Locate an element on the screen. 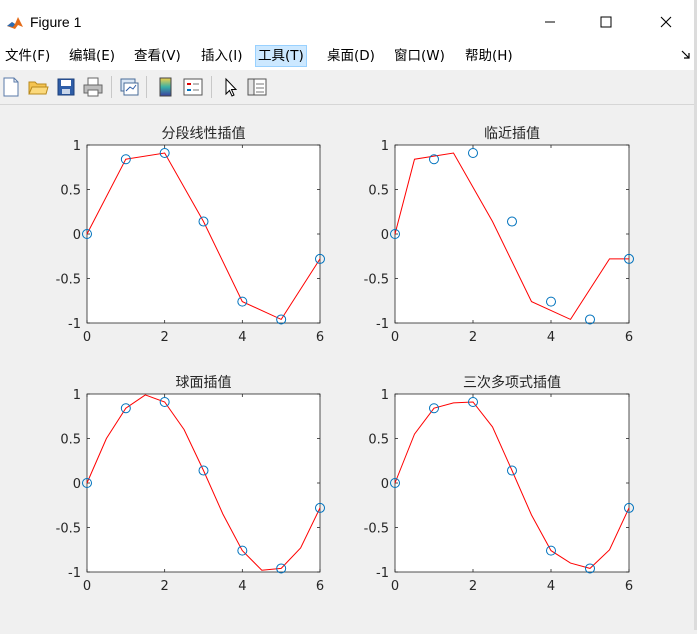 This screenshot has height=634, width=697. select-pointer-icon is located at coordinates (231, 87).